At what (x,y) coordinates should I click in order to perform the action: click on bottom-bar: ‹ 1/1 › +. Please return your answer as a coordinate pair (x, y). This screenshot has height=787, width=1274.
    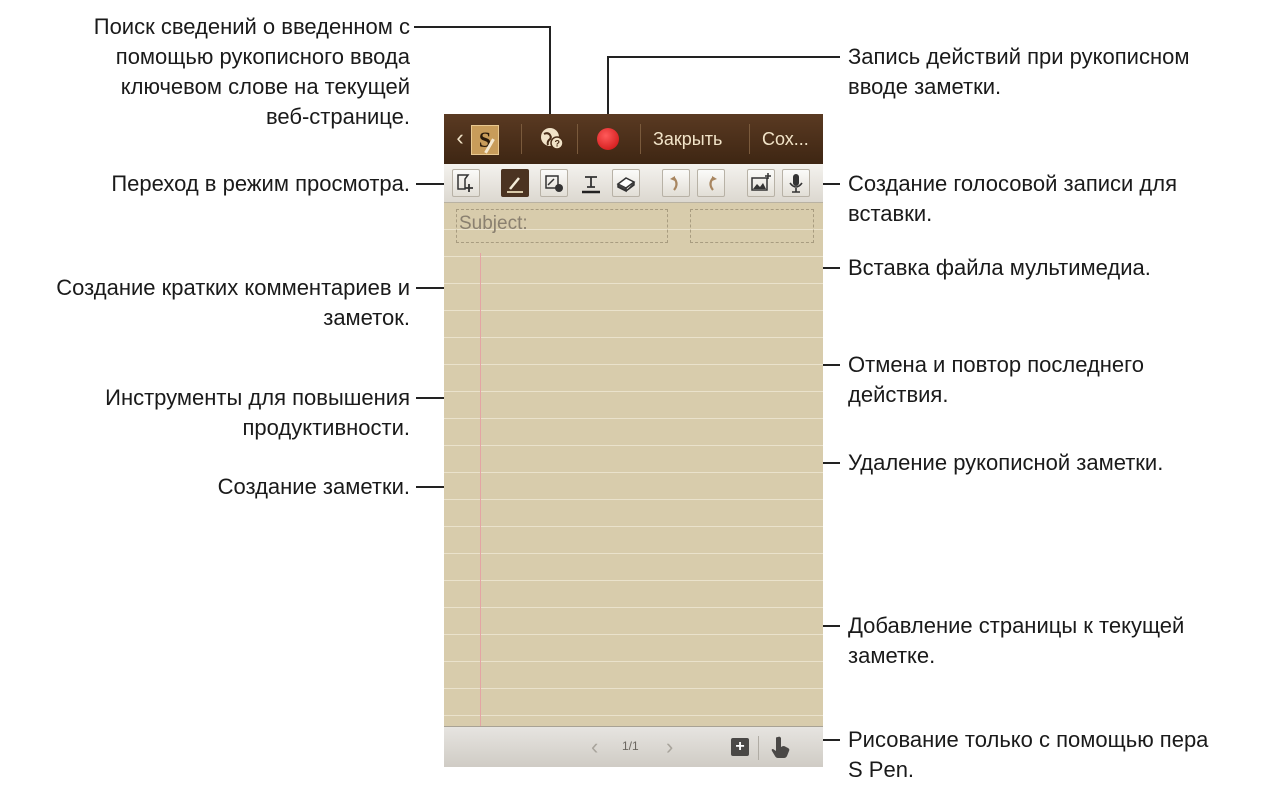
    Looking at the image, I should click on (633, 746).